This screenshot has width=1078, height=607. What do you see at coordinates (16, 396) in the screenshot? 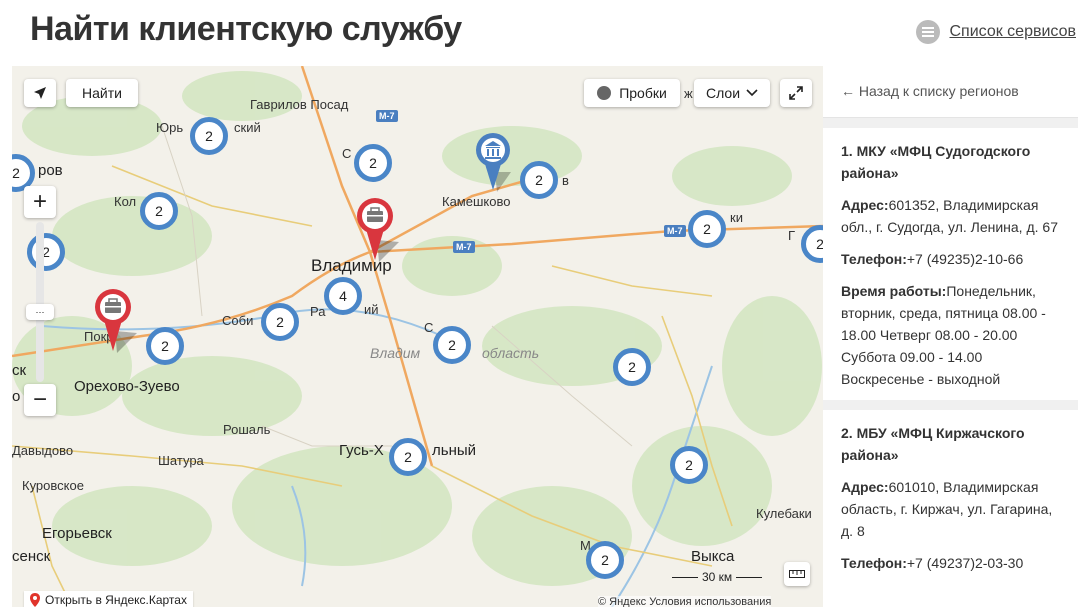
I see `map-label: о` at bounding box center [16, 396].